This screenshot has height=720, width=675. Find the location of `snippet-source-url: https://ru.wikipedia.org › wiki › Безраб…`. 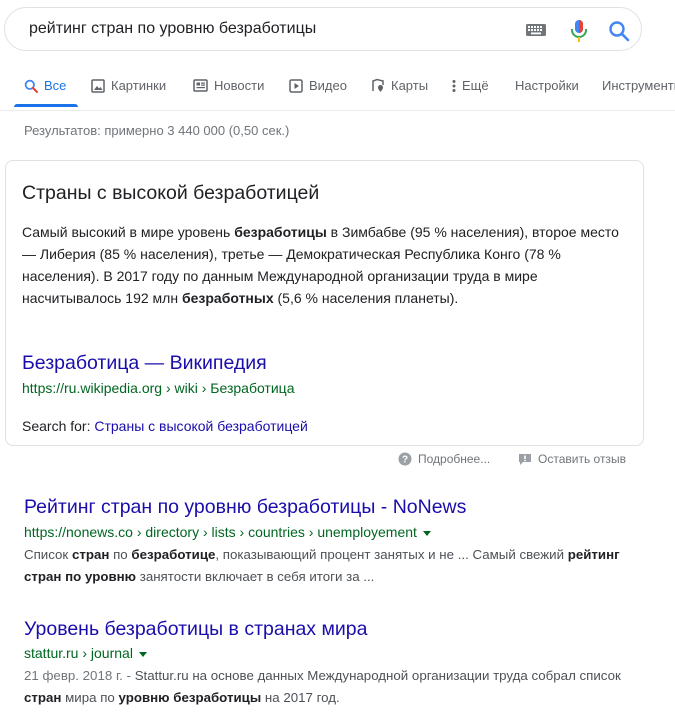

snippet-source-url: https://ru.wikipedia.org › wiki › Безраб… is located at coordinates (158, 388).